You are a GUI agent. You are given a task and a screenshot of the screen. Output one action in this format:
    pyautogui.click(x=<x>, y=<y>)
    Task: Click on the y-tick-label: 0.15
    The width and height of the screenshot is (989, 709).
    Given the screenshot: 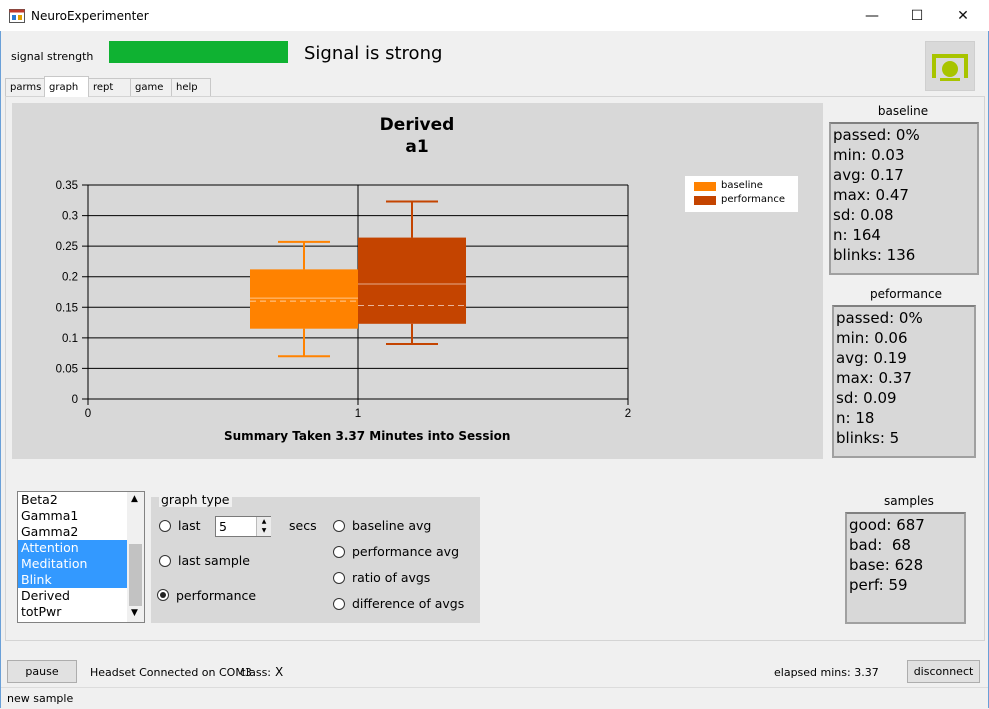 What is the action you would take?
    pyautogui.click(x=67, y=308)
    